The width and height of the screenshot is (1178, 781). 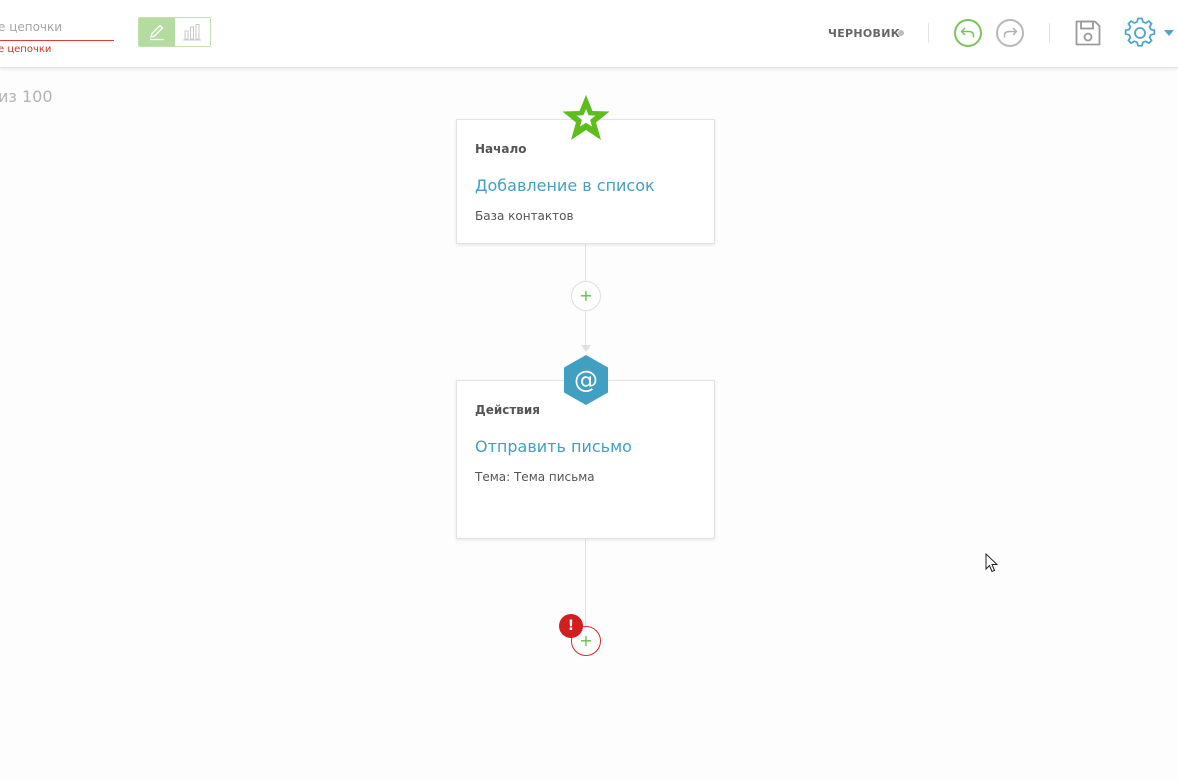 I want to click on pencil-icon, so click(x=156, y=32).